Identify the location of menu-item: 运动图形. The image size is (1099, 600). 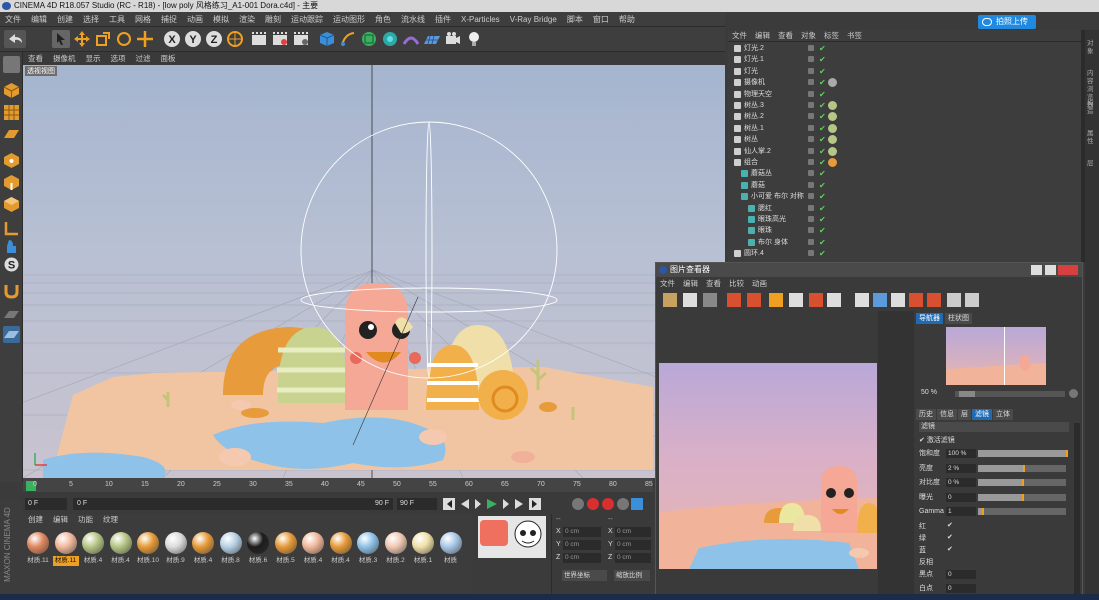
(349, 19).